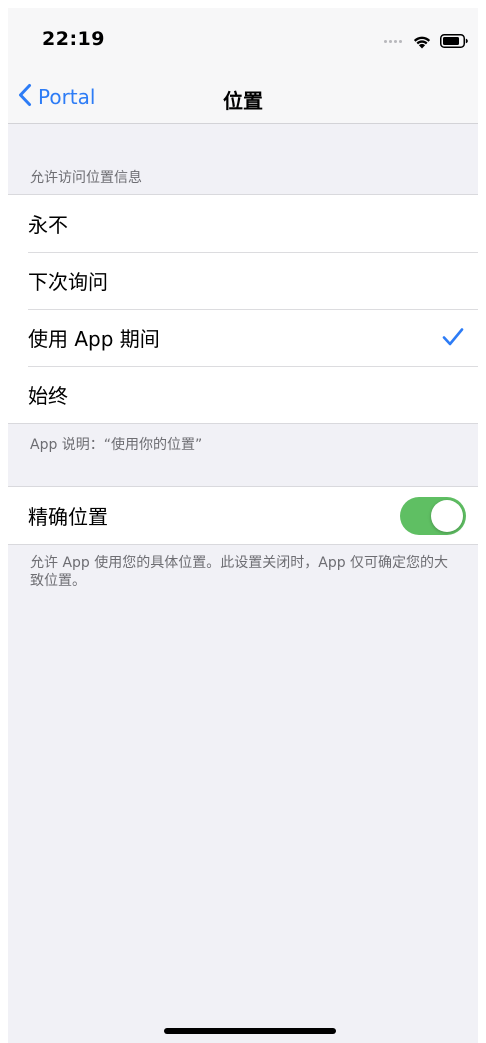  Describe the element at coordinates (94, 339) in the screenshot. I see `option-label: 使用 App 期间` at that location.